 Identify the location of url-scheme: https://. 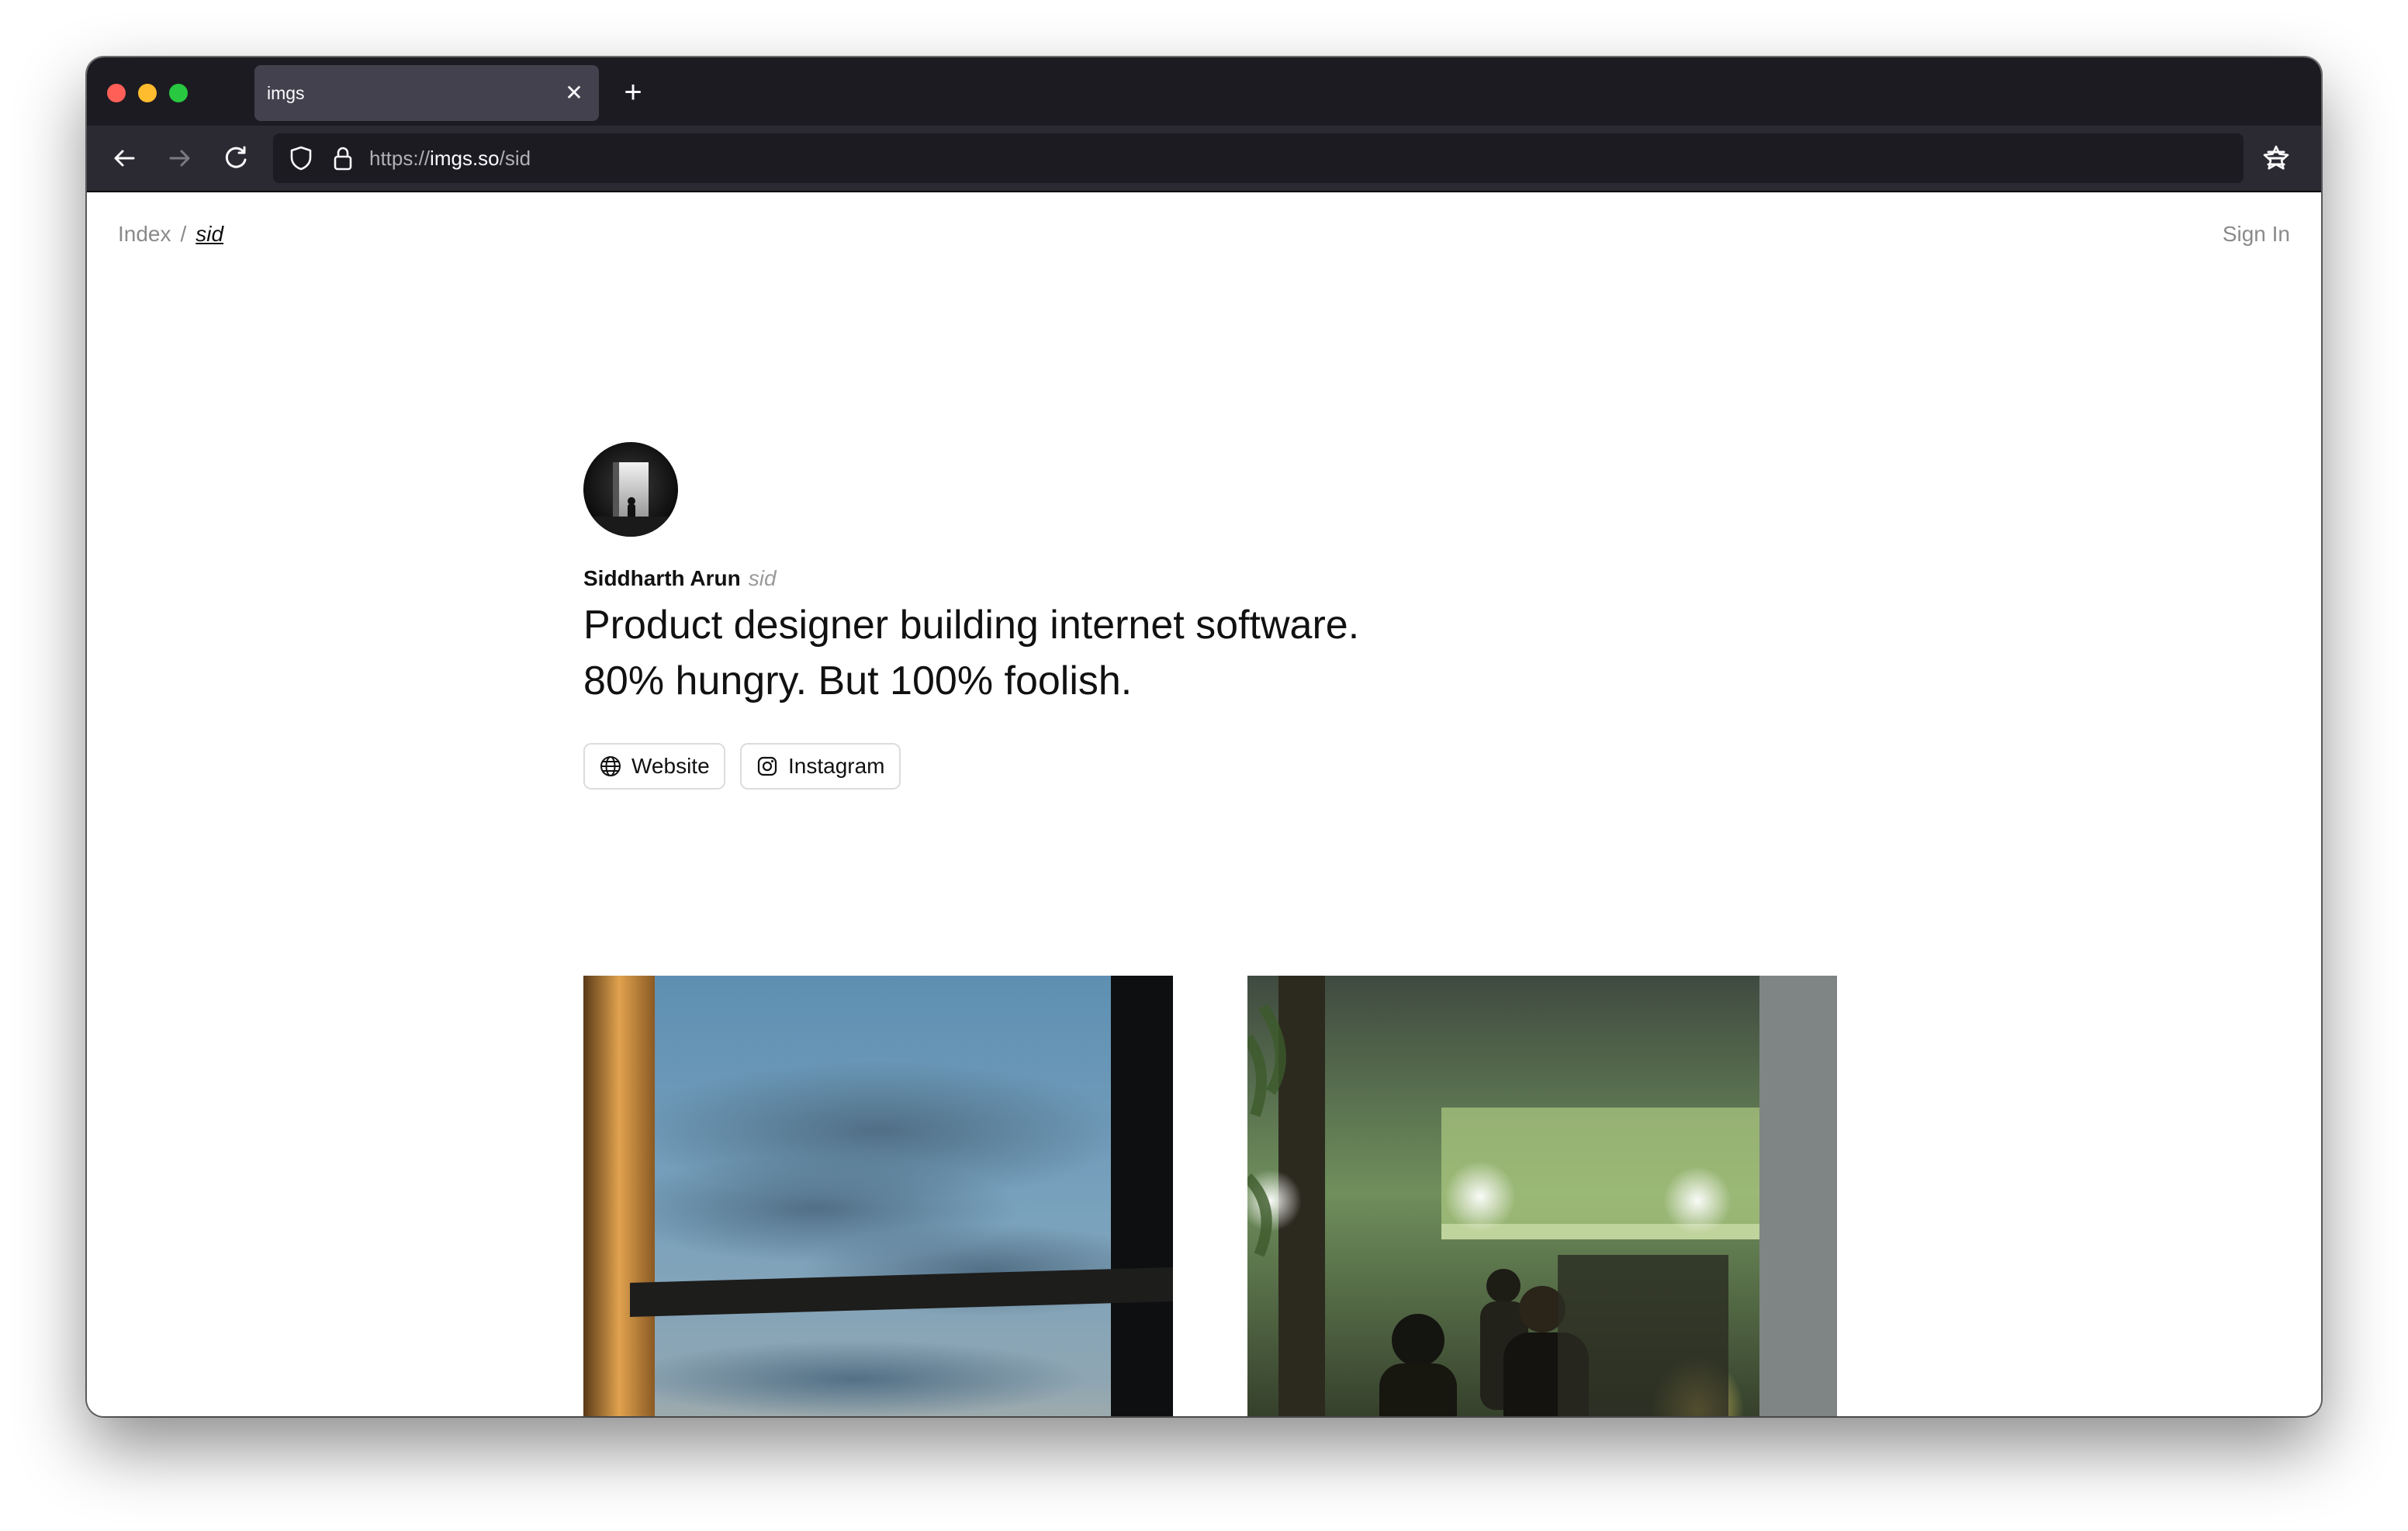
(400, 158).